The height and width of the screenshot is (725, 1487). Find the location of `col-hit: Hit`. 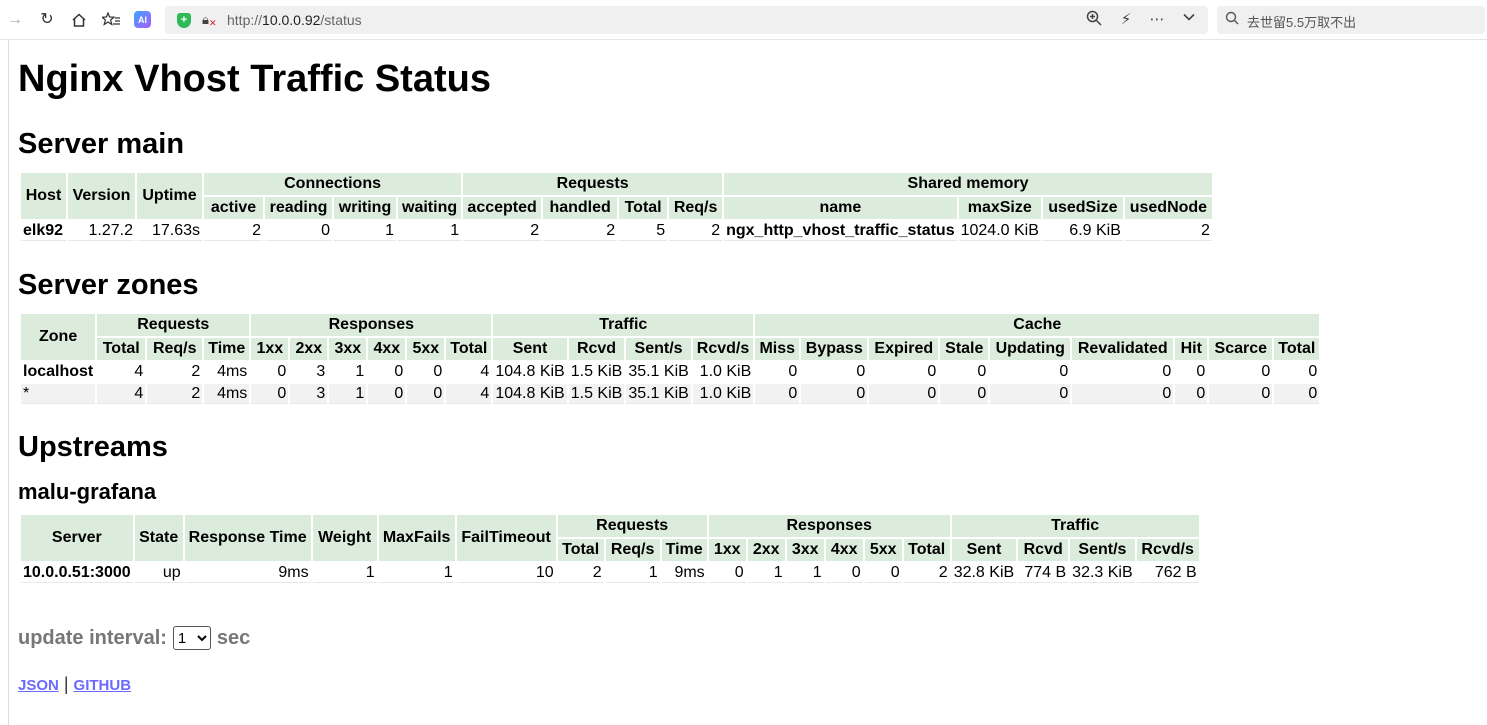

col-hit: Hit is located at coordinates (1191, 349).